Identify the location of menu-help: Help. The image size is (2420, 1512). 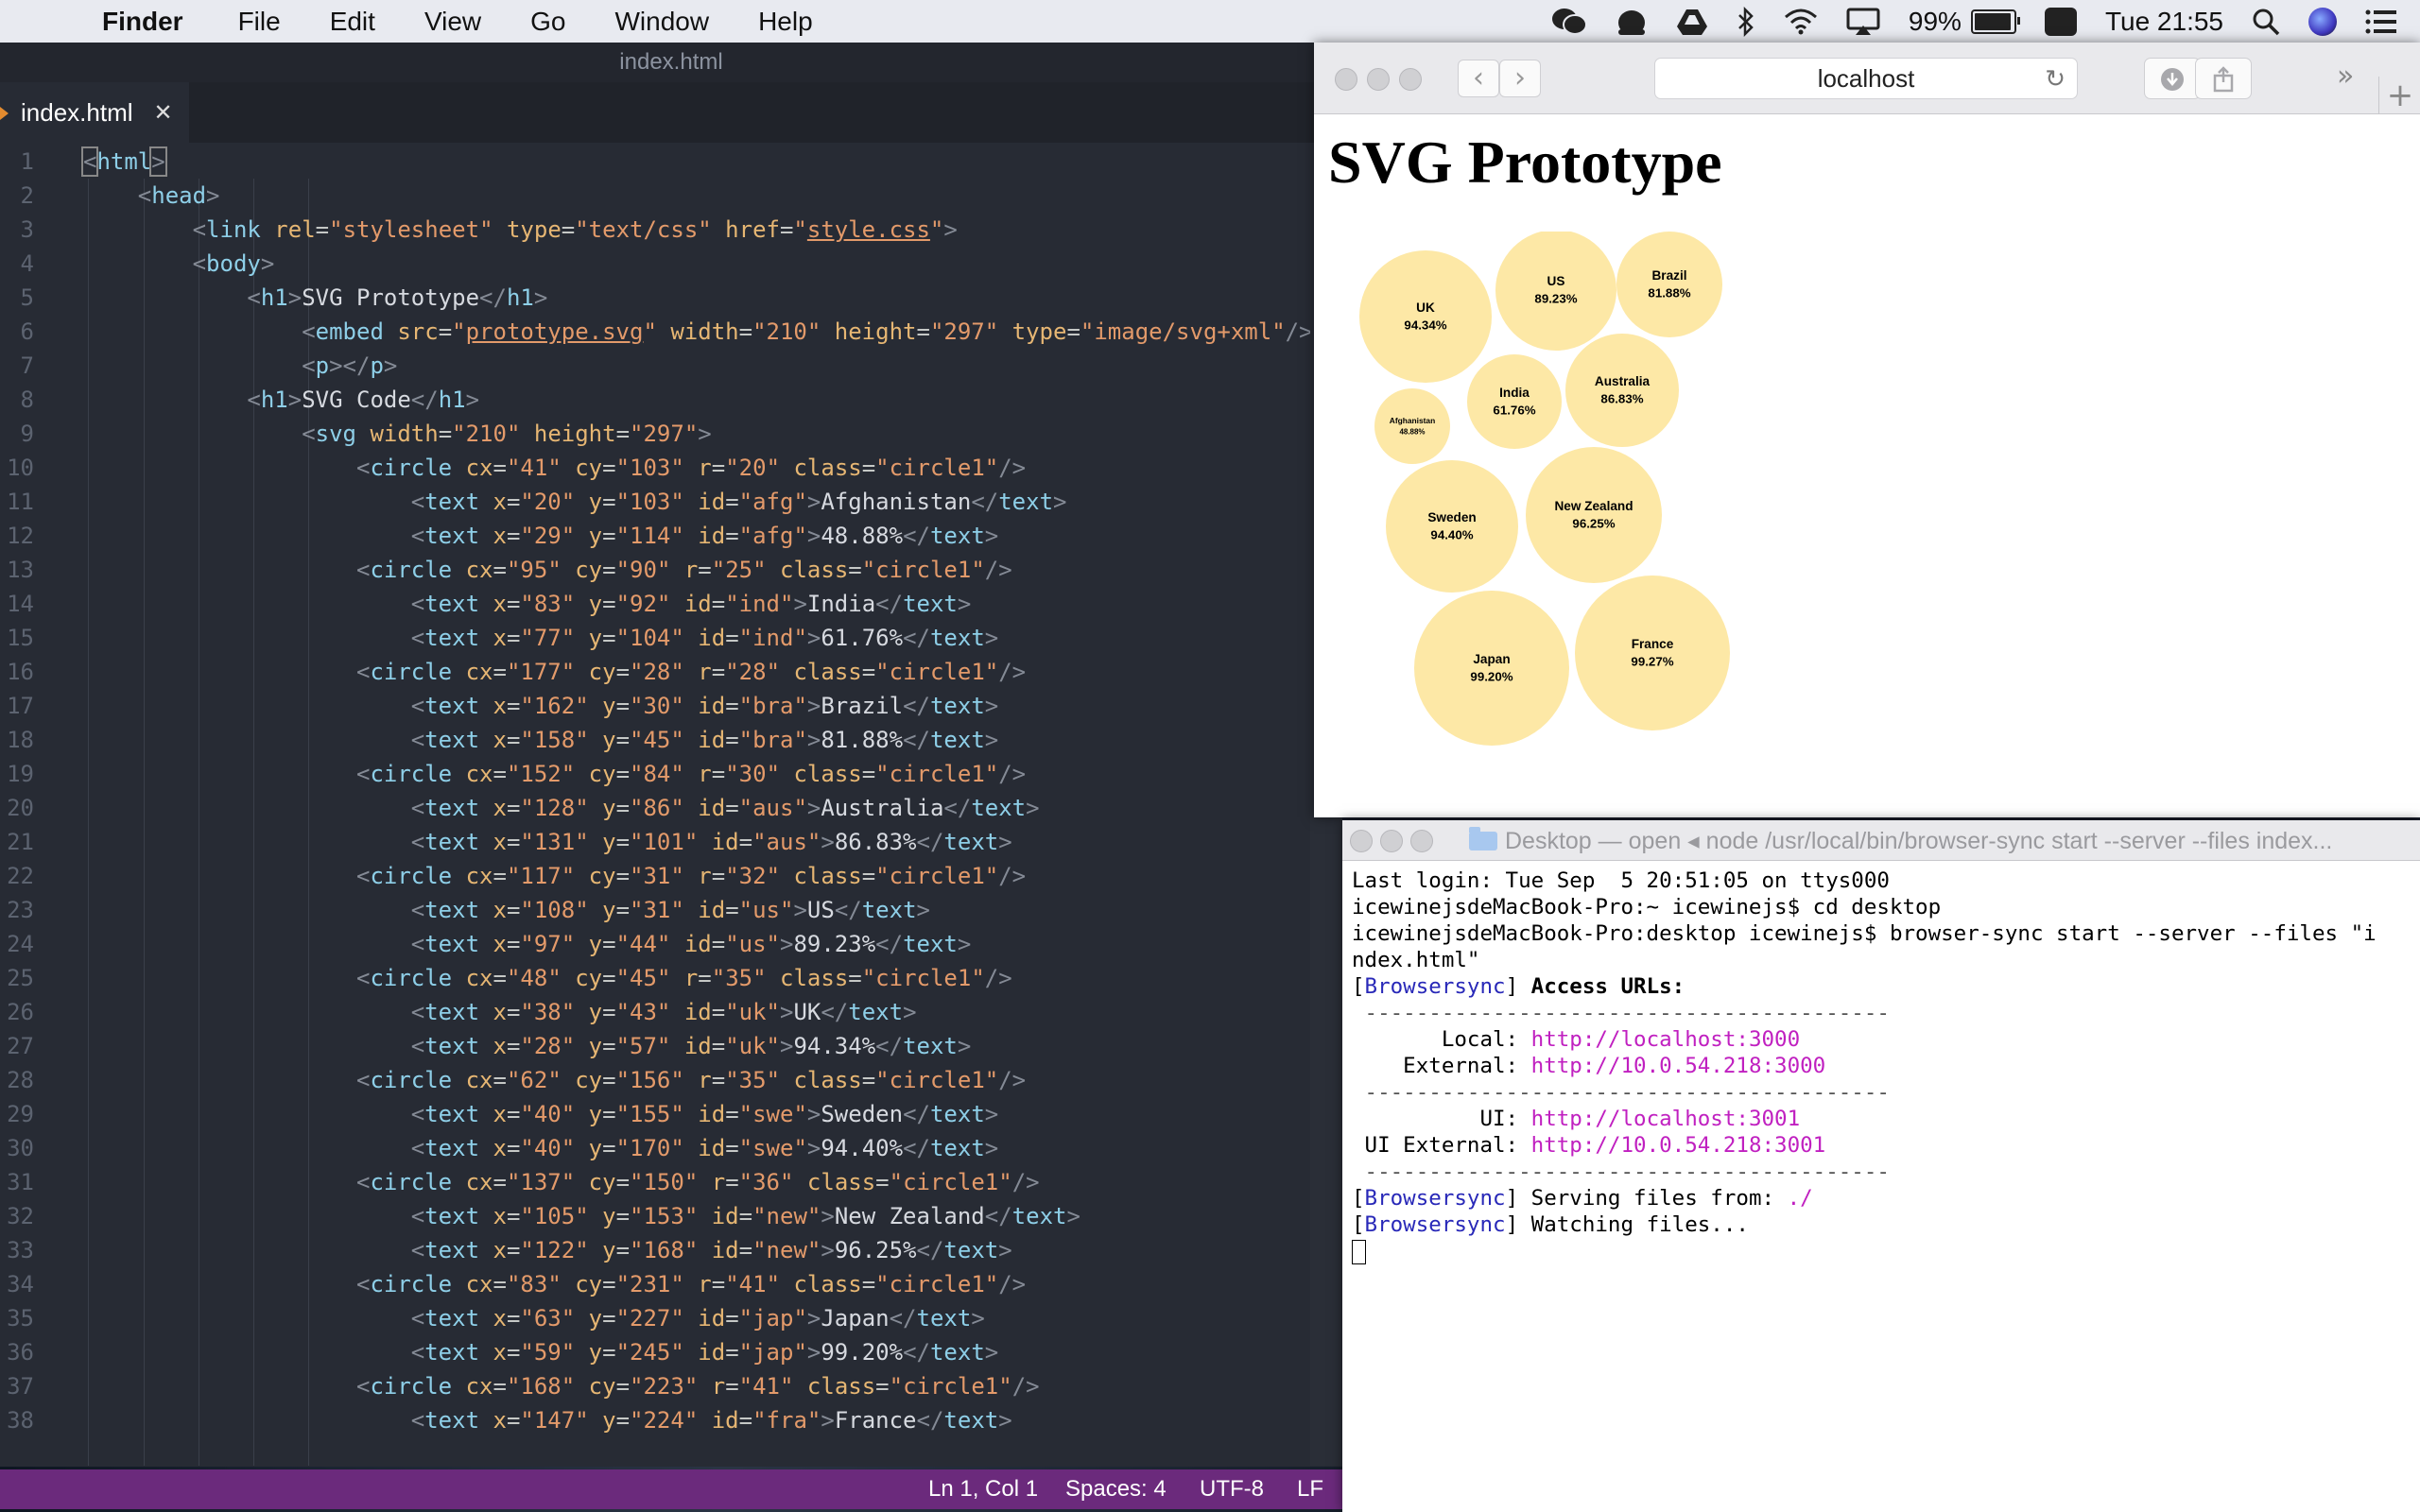
(785, 22).